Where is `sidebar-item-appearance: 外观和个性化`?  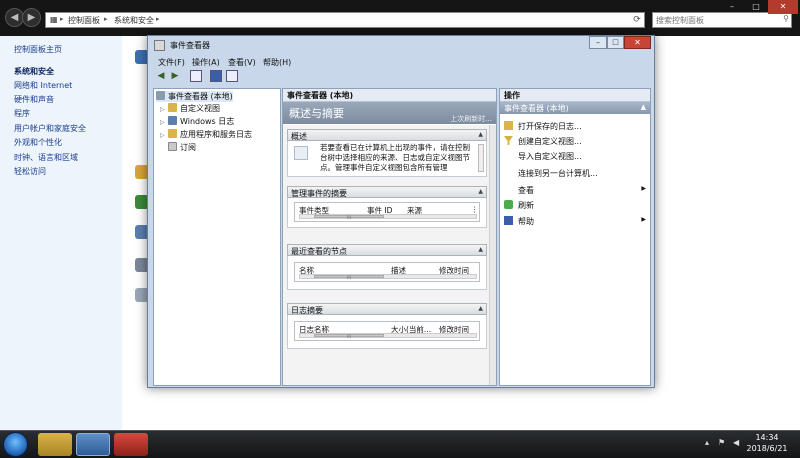 sidebar-item-appearance: 外观和个性化 is located at coordinates (38, 142).